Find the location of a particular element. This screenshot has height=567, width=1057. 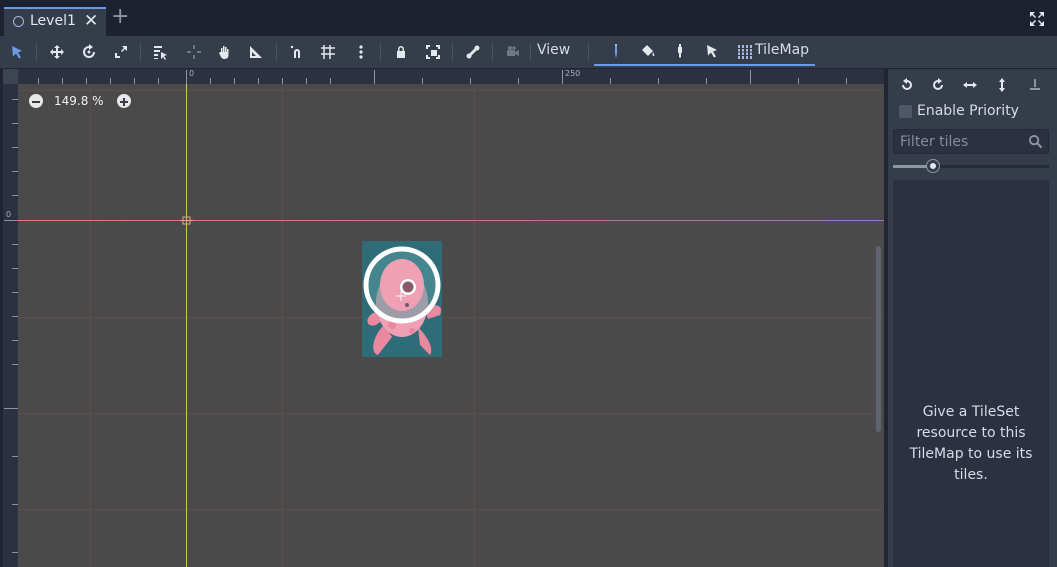

fullscreen-icon is located at coordinates (1037, 19).